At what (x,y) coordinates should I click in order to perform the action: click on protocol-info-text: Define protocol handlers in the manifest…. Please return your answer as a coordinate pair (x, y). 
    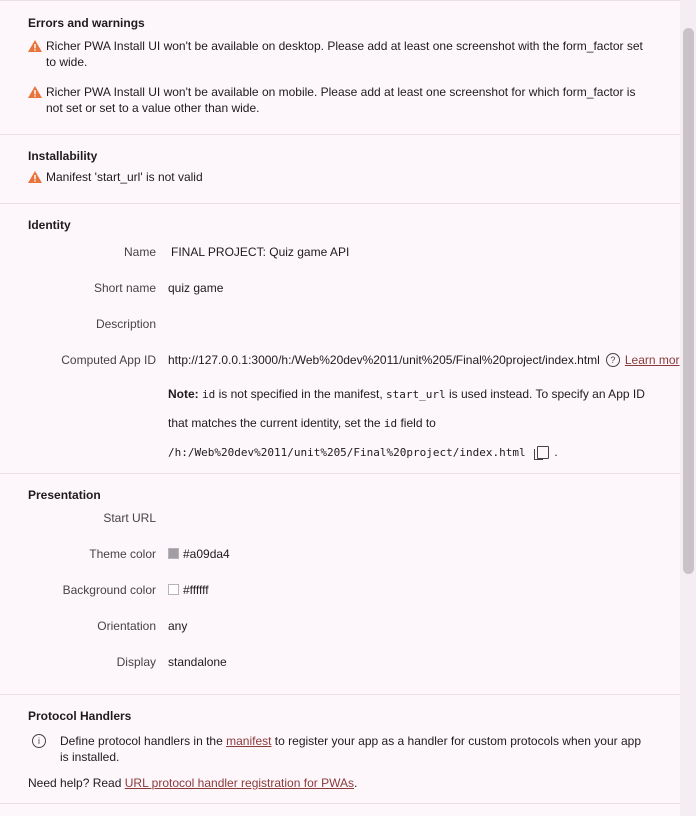
    Looking at the image, I should click on (356, 749).